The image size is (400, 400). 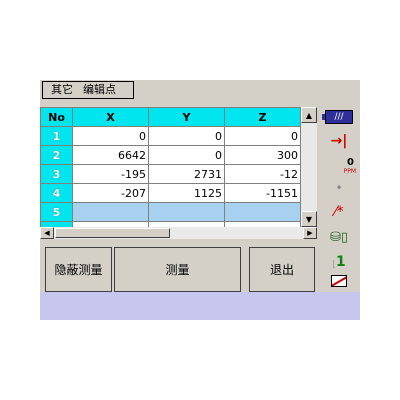 I want to click on cell-z: -1151, so click(x=262, y=193).